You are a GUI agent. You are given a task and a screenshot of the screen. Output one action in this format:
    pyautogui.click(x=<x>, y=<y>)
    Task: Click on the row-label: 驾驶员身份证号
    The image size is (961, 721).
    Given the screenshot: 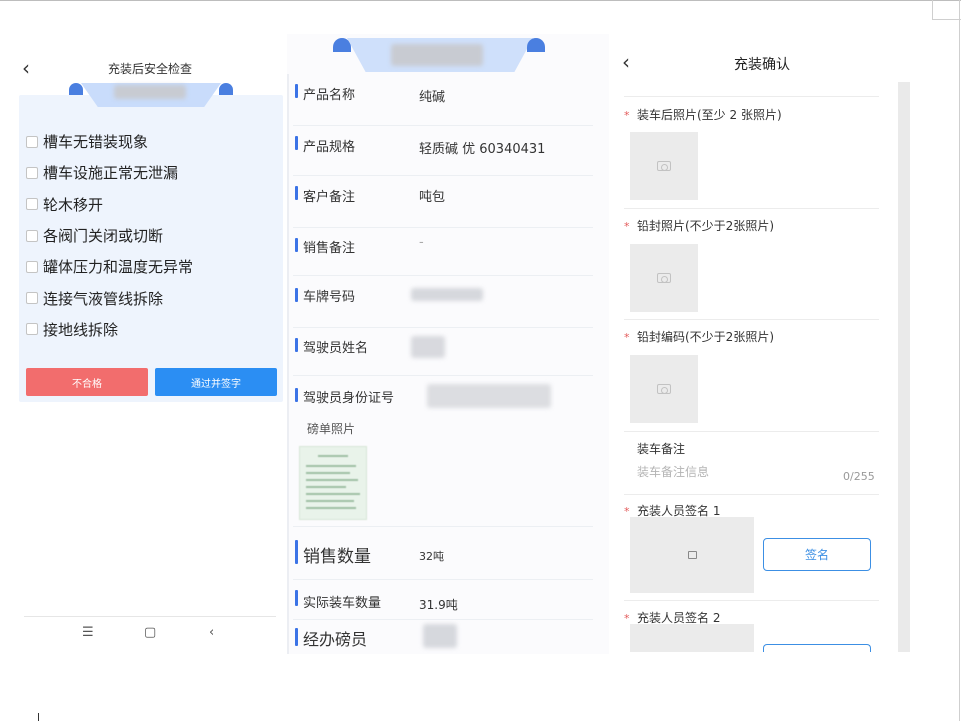 What is the action you would take?
    pyautogui.click(x=349, y=398)
    